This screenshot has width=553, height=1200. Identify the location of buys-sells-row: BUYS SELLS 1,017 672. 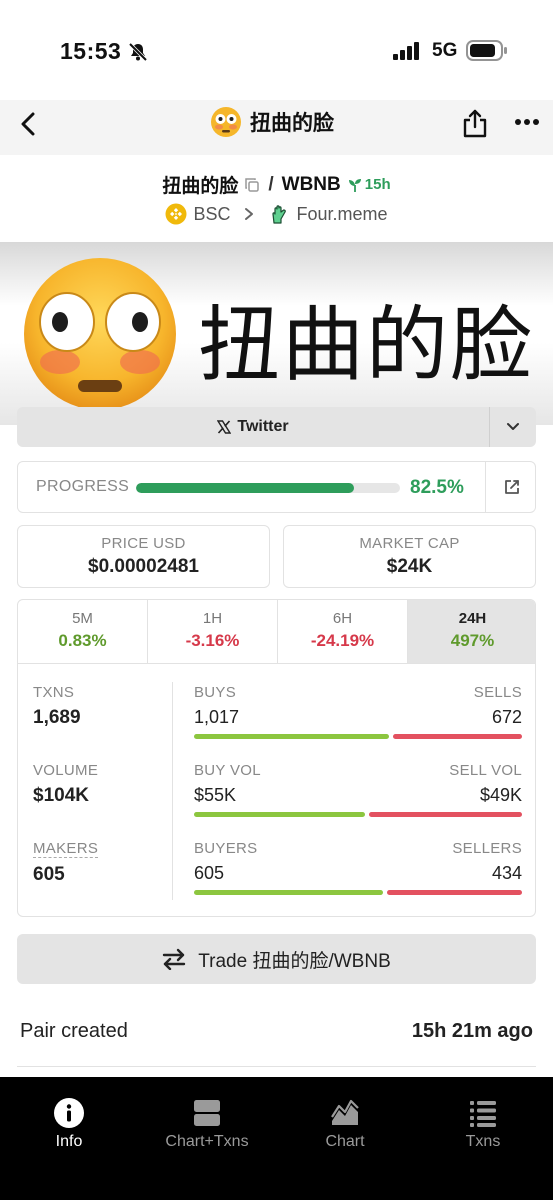
(358, 711).